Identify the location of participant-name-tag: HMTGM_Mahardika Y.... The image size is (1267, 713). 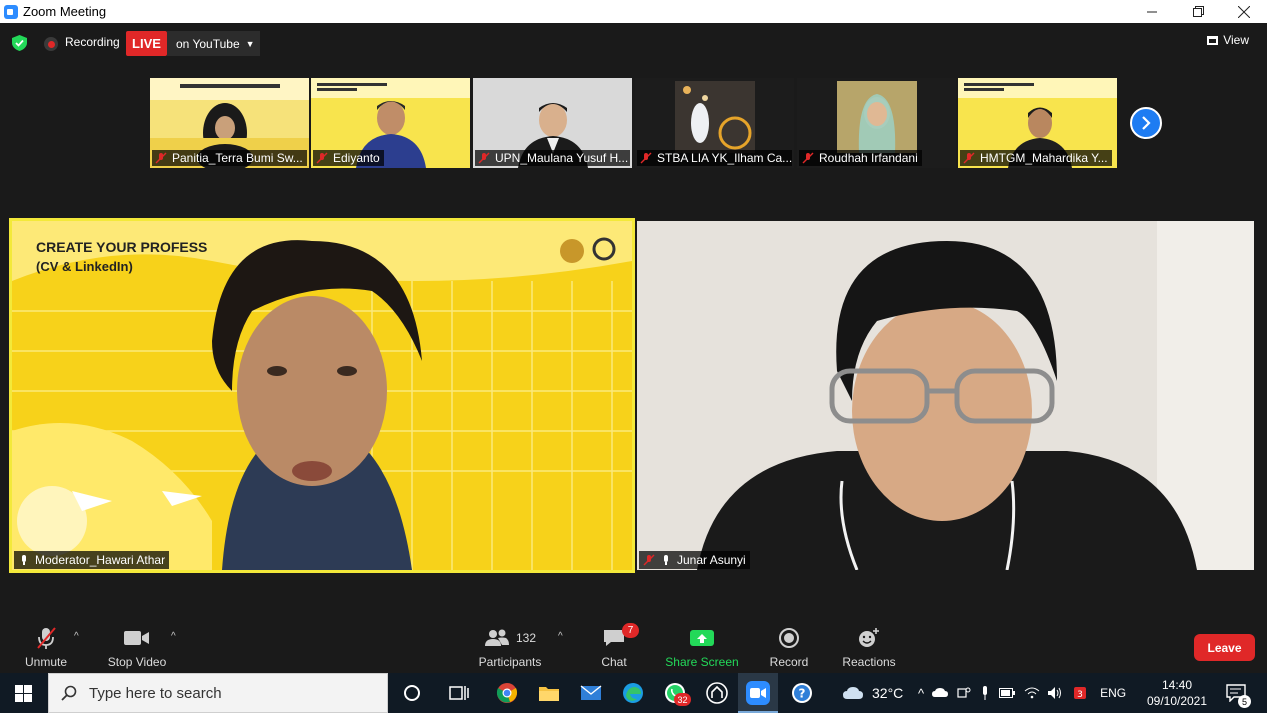
(1036, 158).